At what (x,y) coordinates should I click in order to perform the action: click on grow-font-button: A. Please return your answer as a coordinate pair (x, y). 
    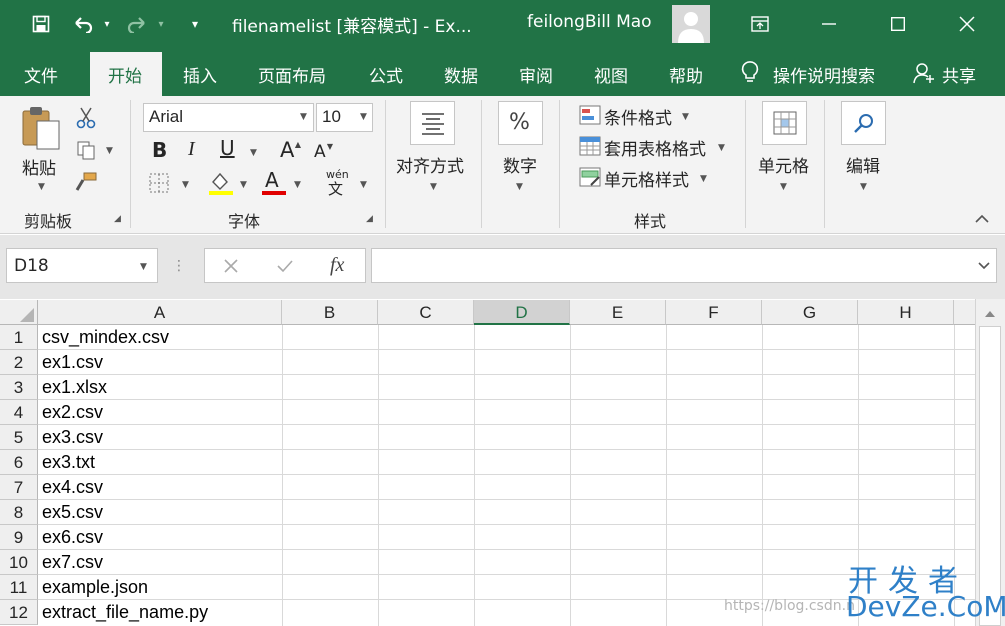
    Looking at the image, I should click on (287, 150).